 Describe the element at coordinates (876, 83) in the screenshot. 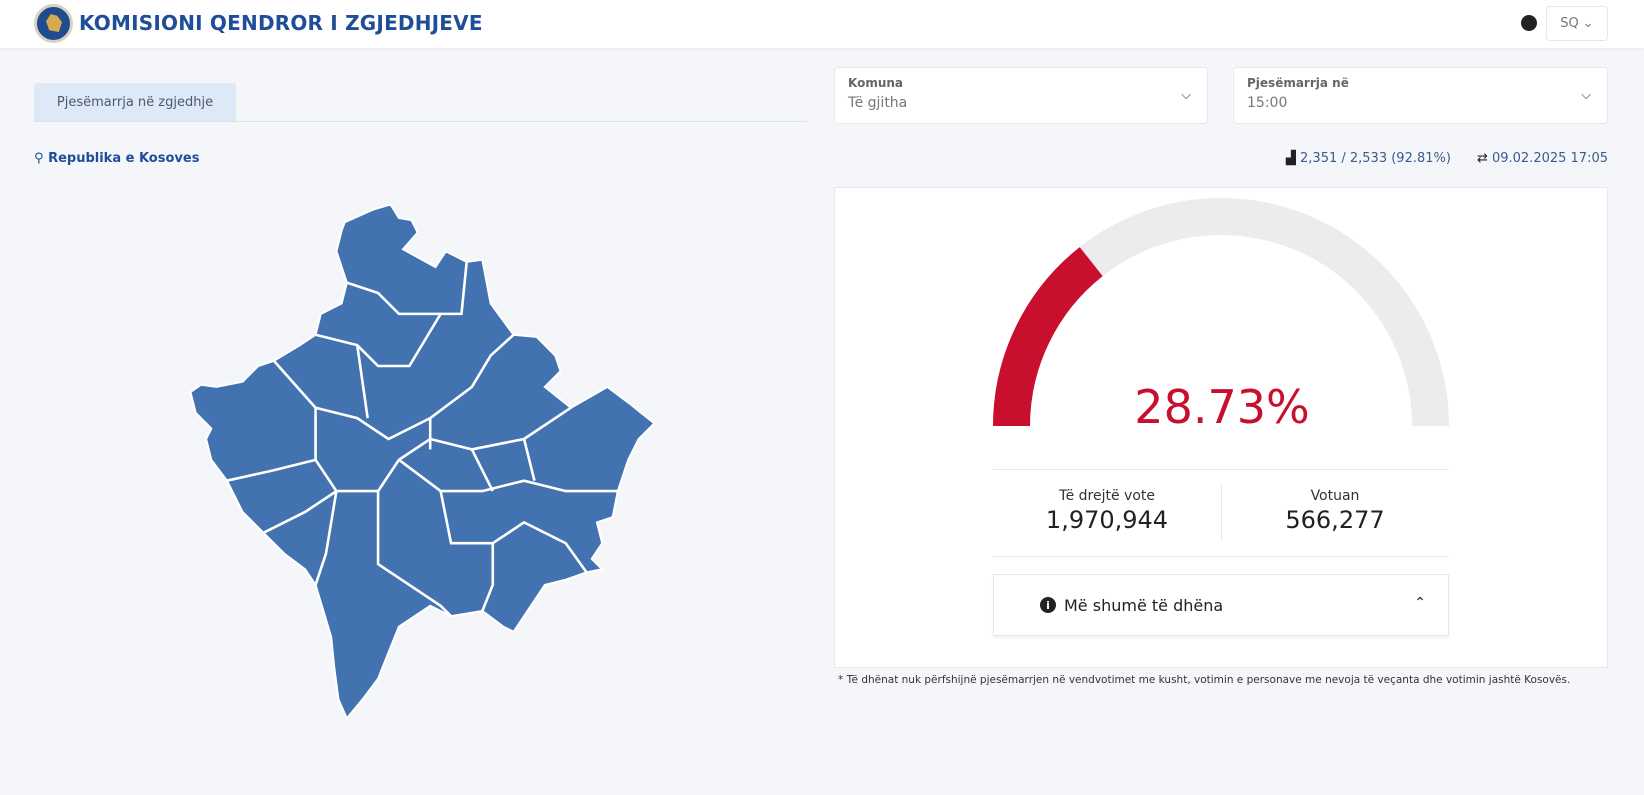

I see `komuna-label: Komuna` at that location.